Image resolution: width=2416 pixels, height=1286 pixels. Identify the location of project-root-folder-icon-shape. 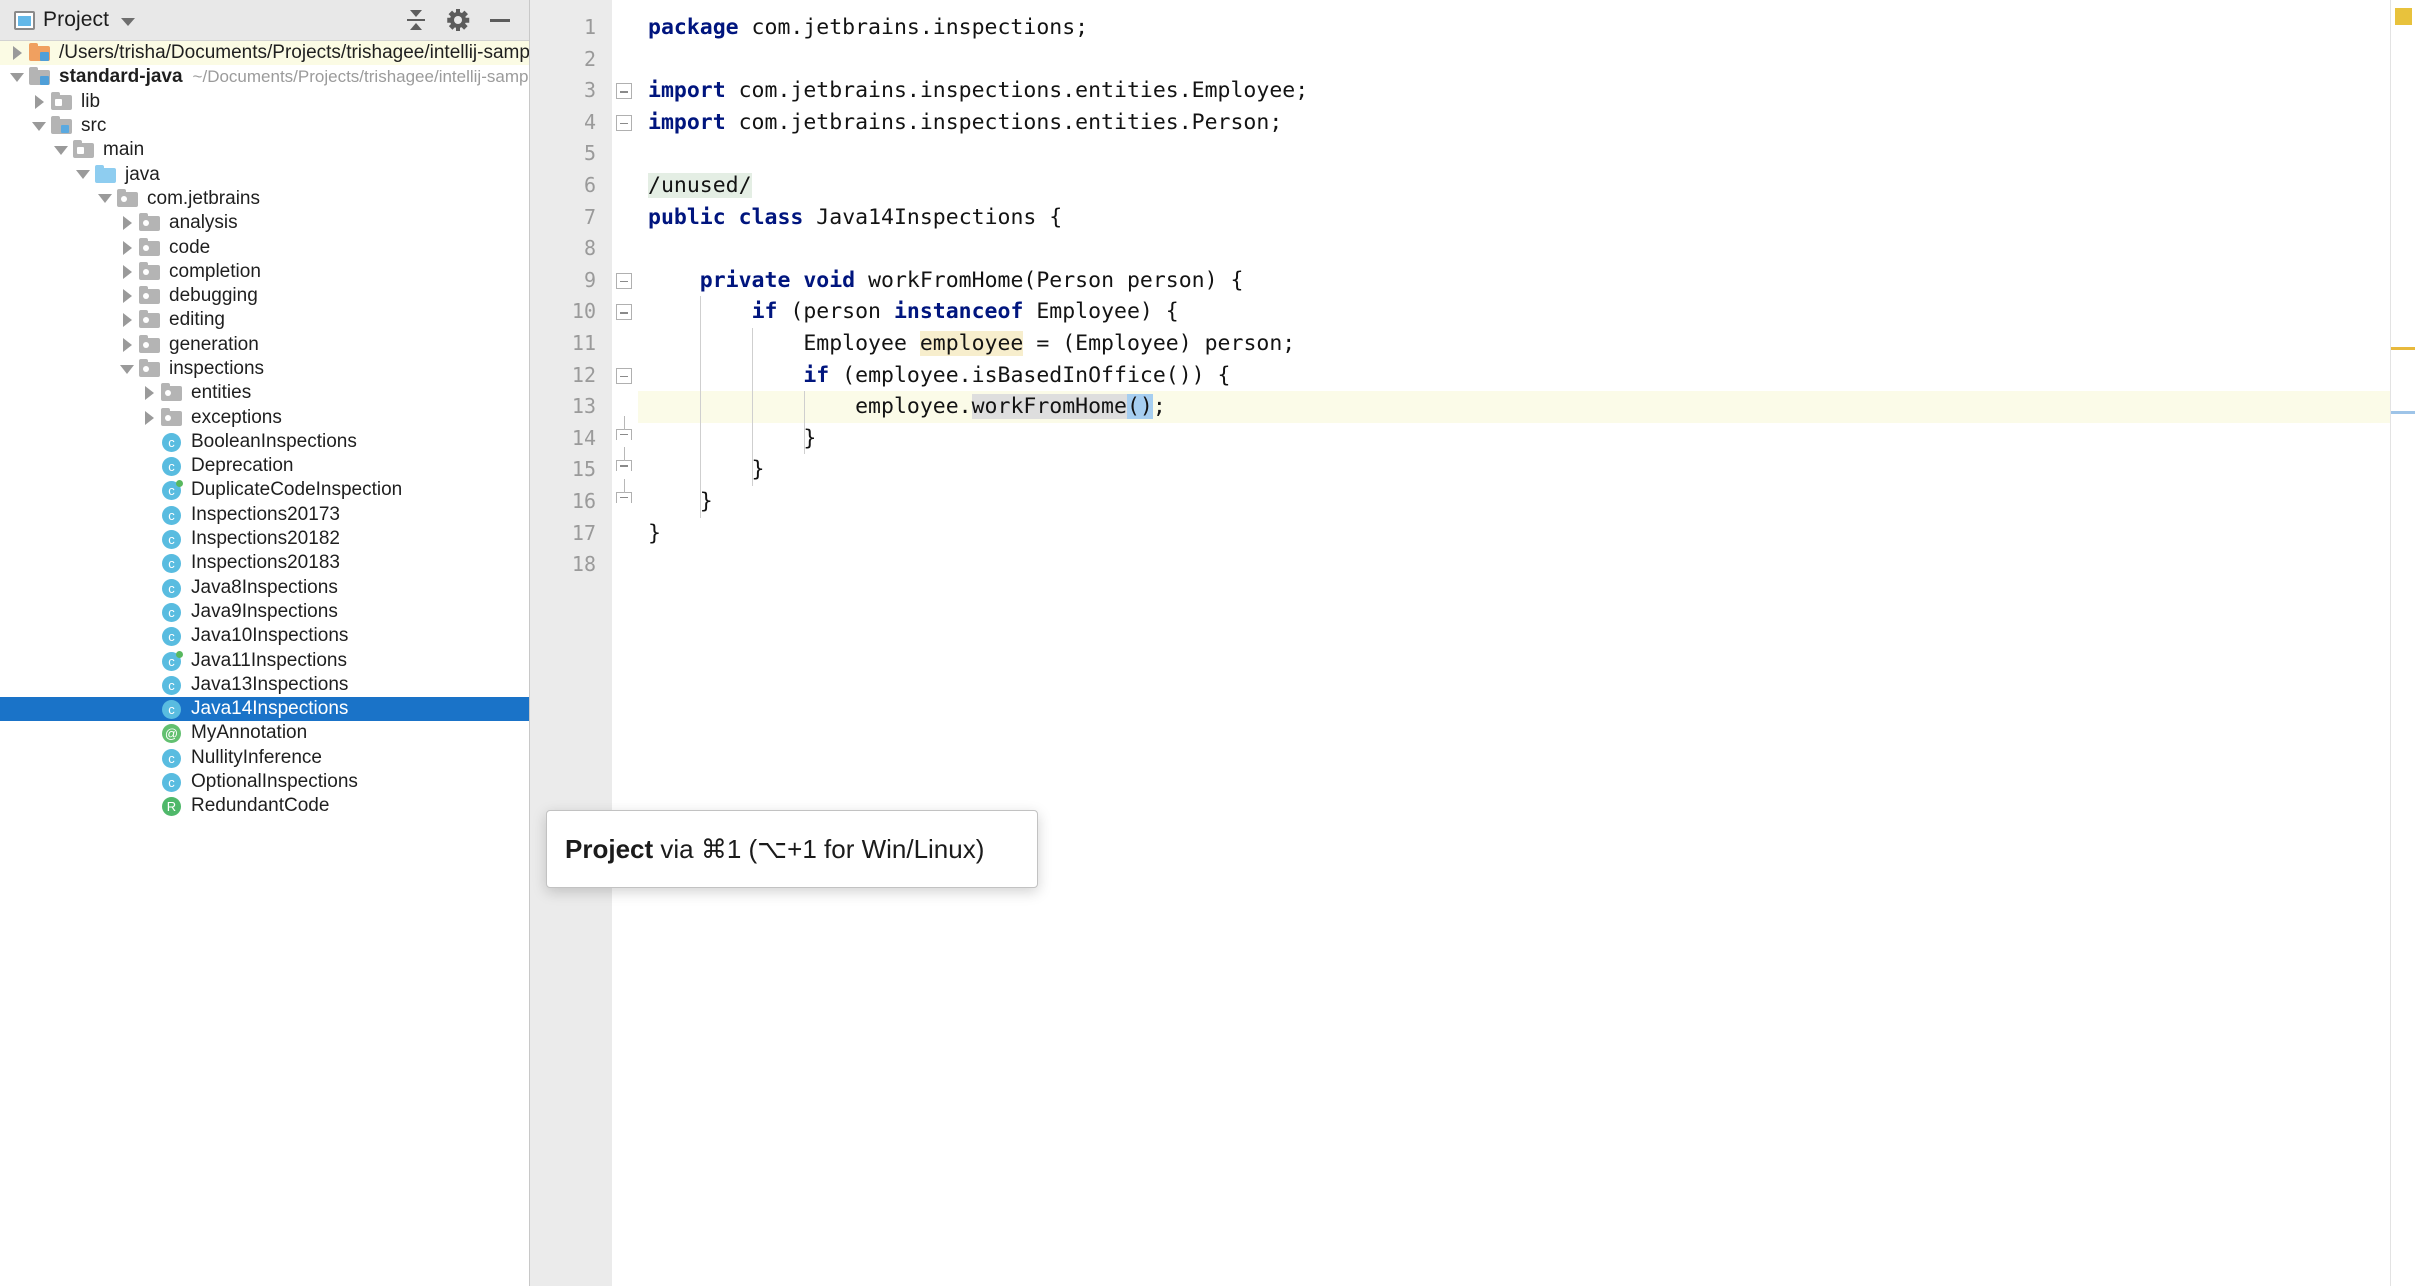
(39, 52).